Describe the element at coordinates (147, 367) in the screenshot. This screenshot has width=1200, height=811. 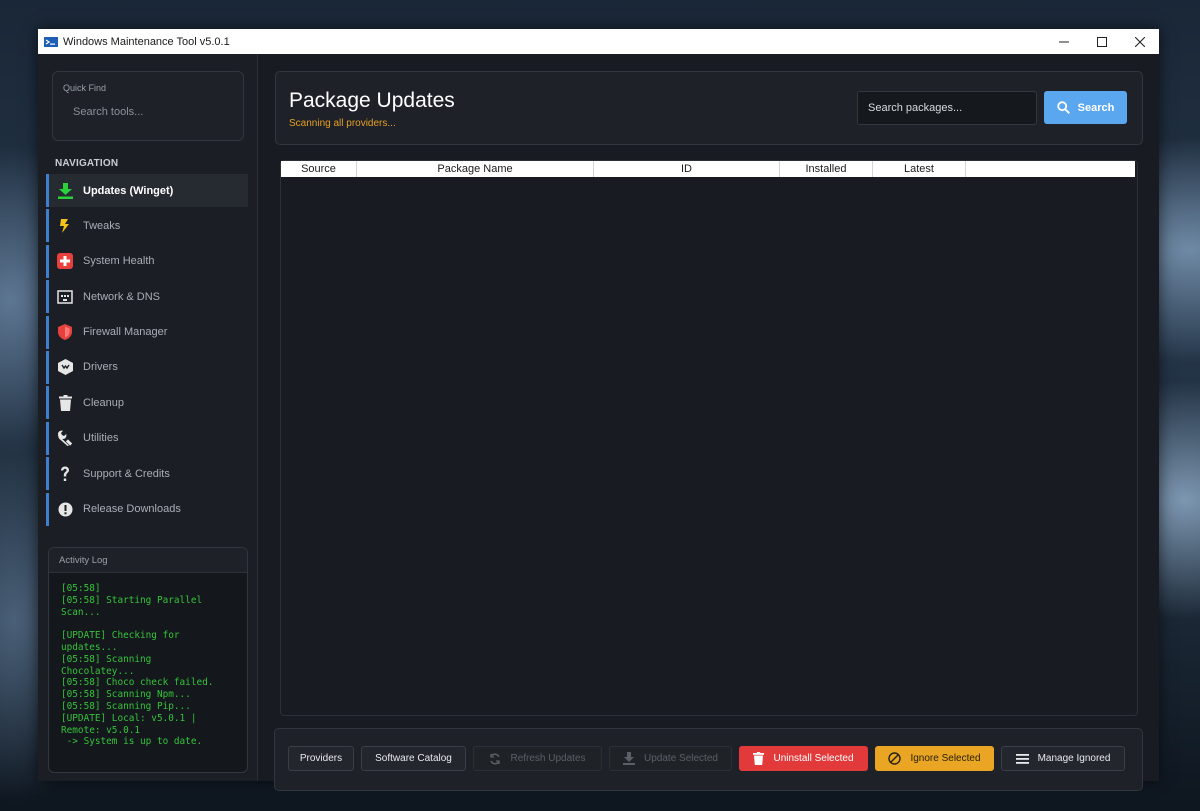
I see `sidebar-item-drivers: Drivers` at that location.